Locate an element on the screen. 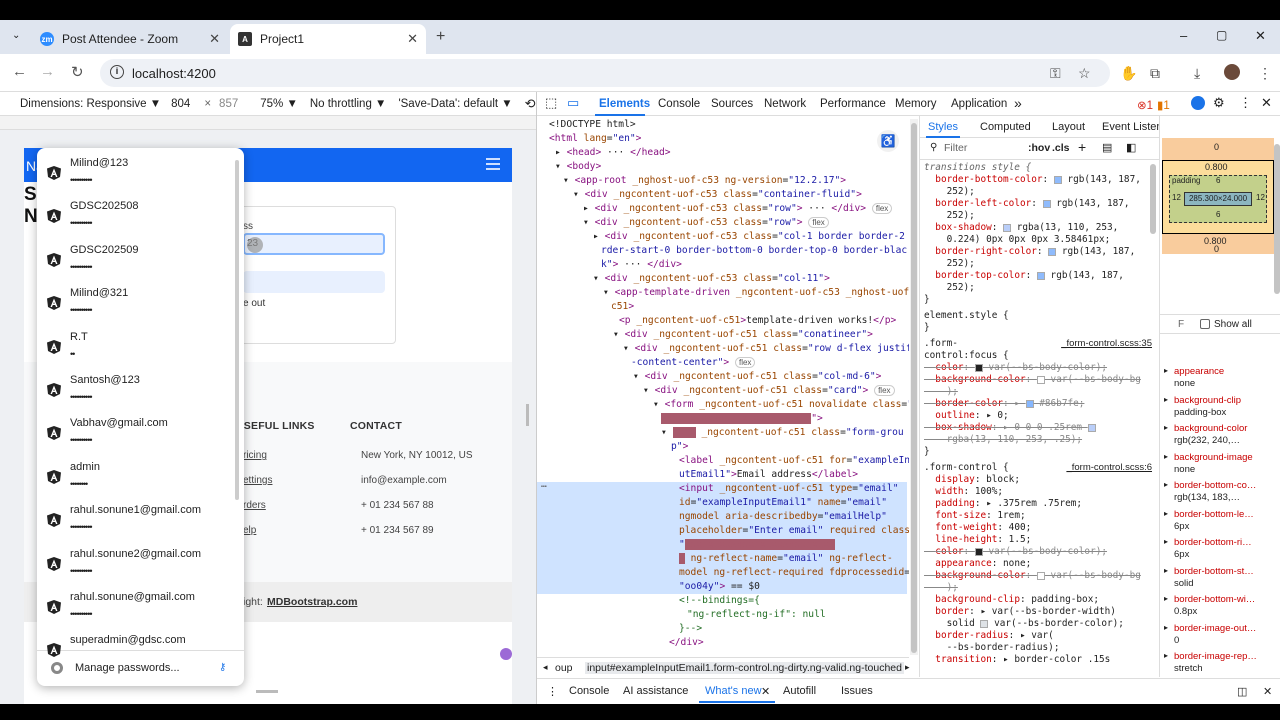 The height and width of the screenshot is (720, 1280). back-icon: ← is located at coordinates (19, 71).